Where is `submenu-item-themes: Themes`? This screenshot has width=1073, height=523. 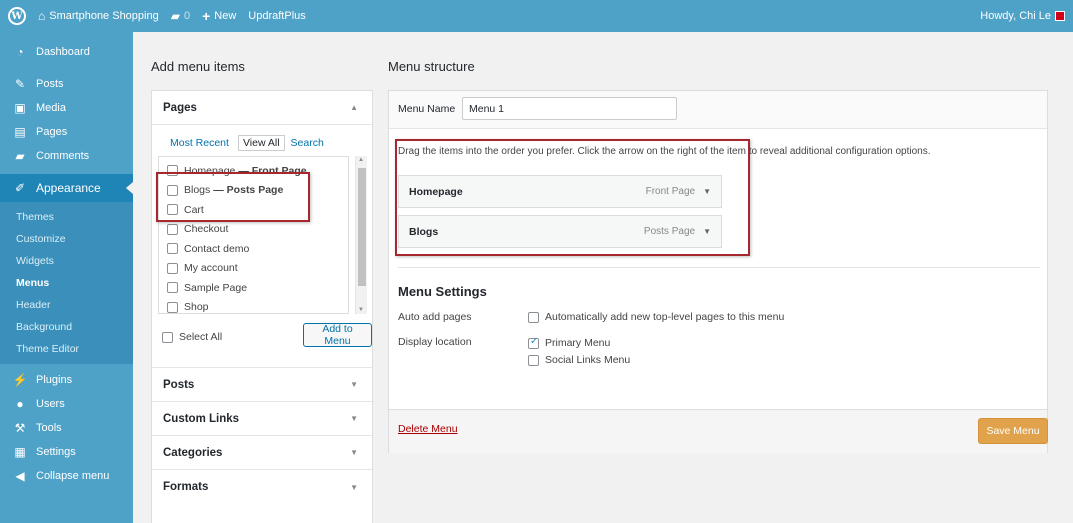 submenu-item-themes: Themes is located at coordinates (66, 217).